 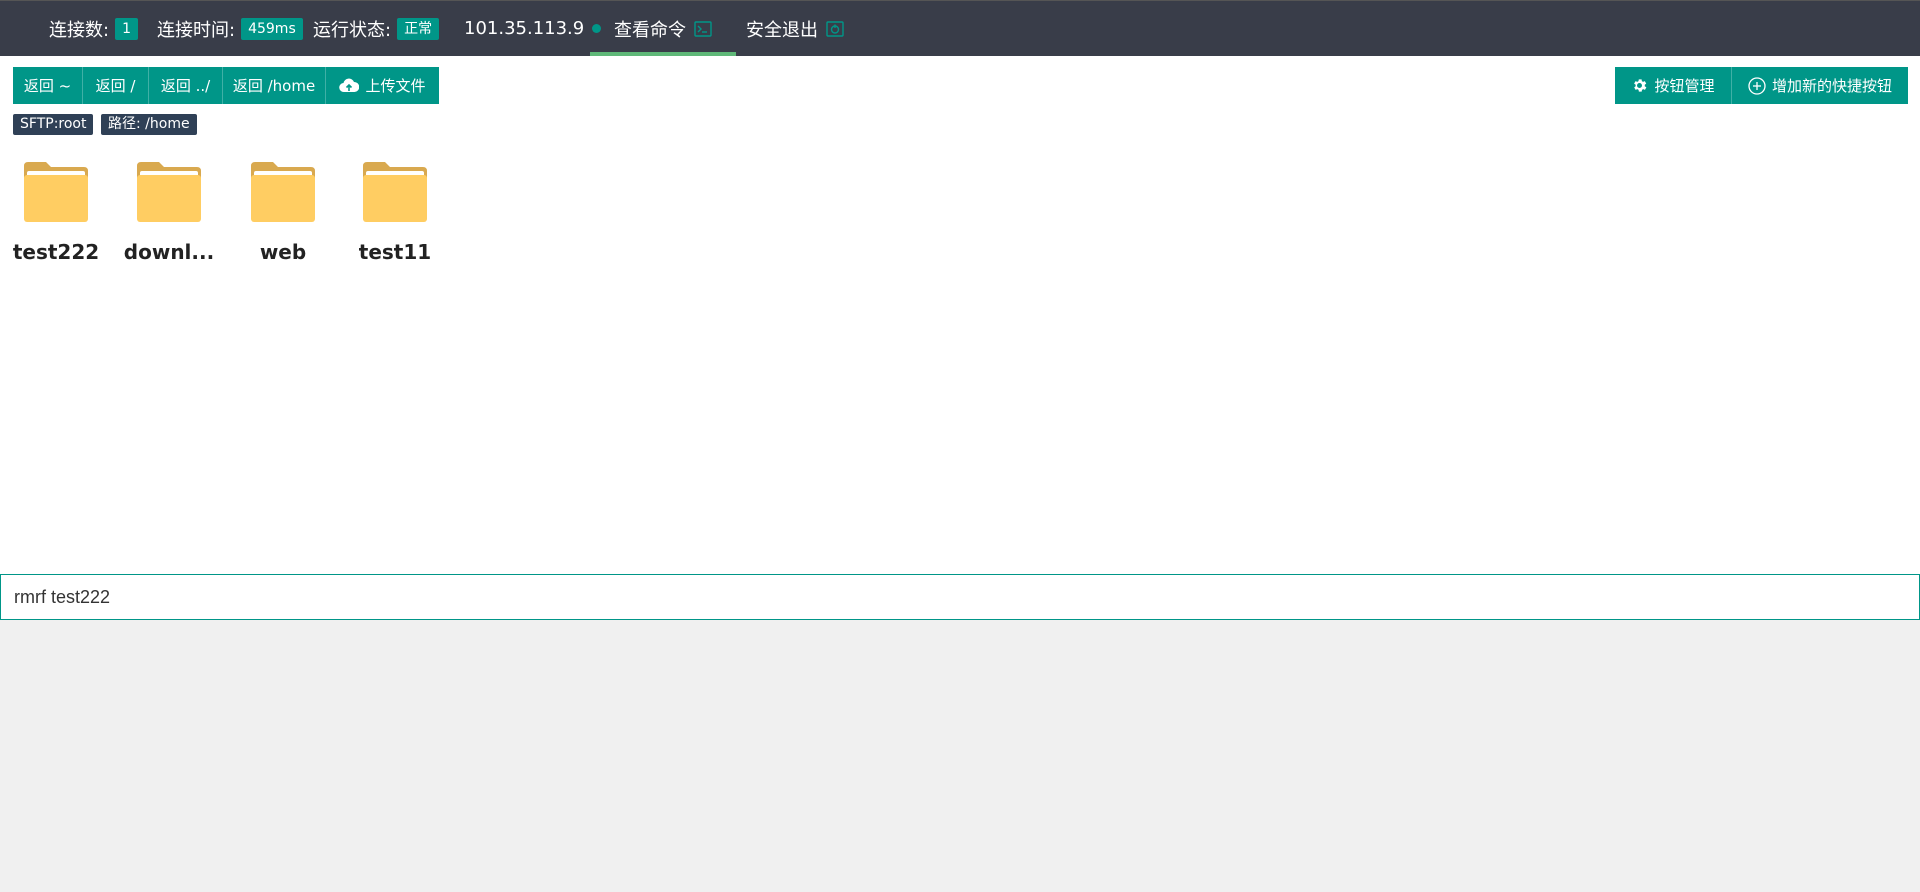 I want to click on connections-label: 连接数:, so click(x=79, y=30).